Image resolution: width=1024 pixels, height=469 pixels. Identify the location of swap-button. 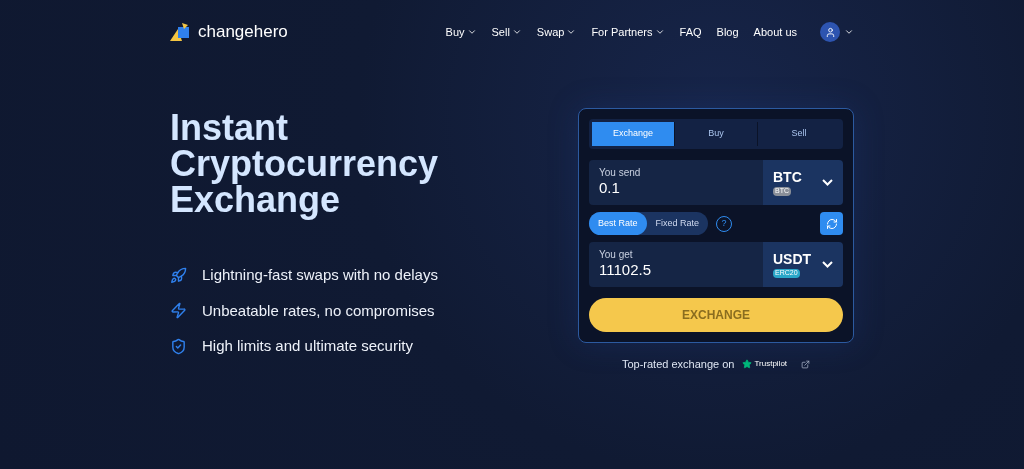
(831, 223).